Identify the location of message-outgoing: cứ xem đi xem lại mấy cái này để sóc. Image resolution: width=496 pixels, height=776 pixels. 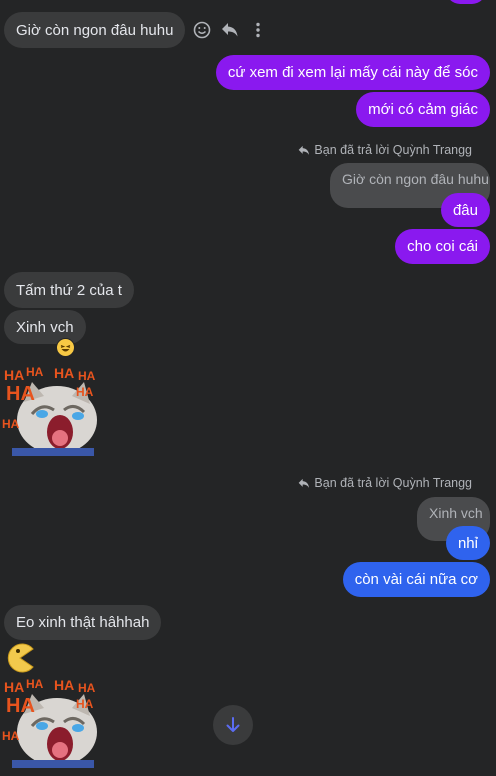
(352, 72).